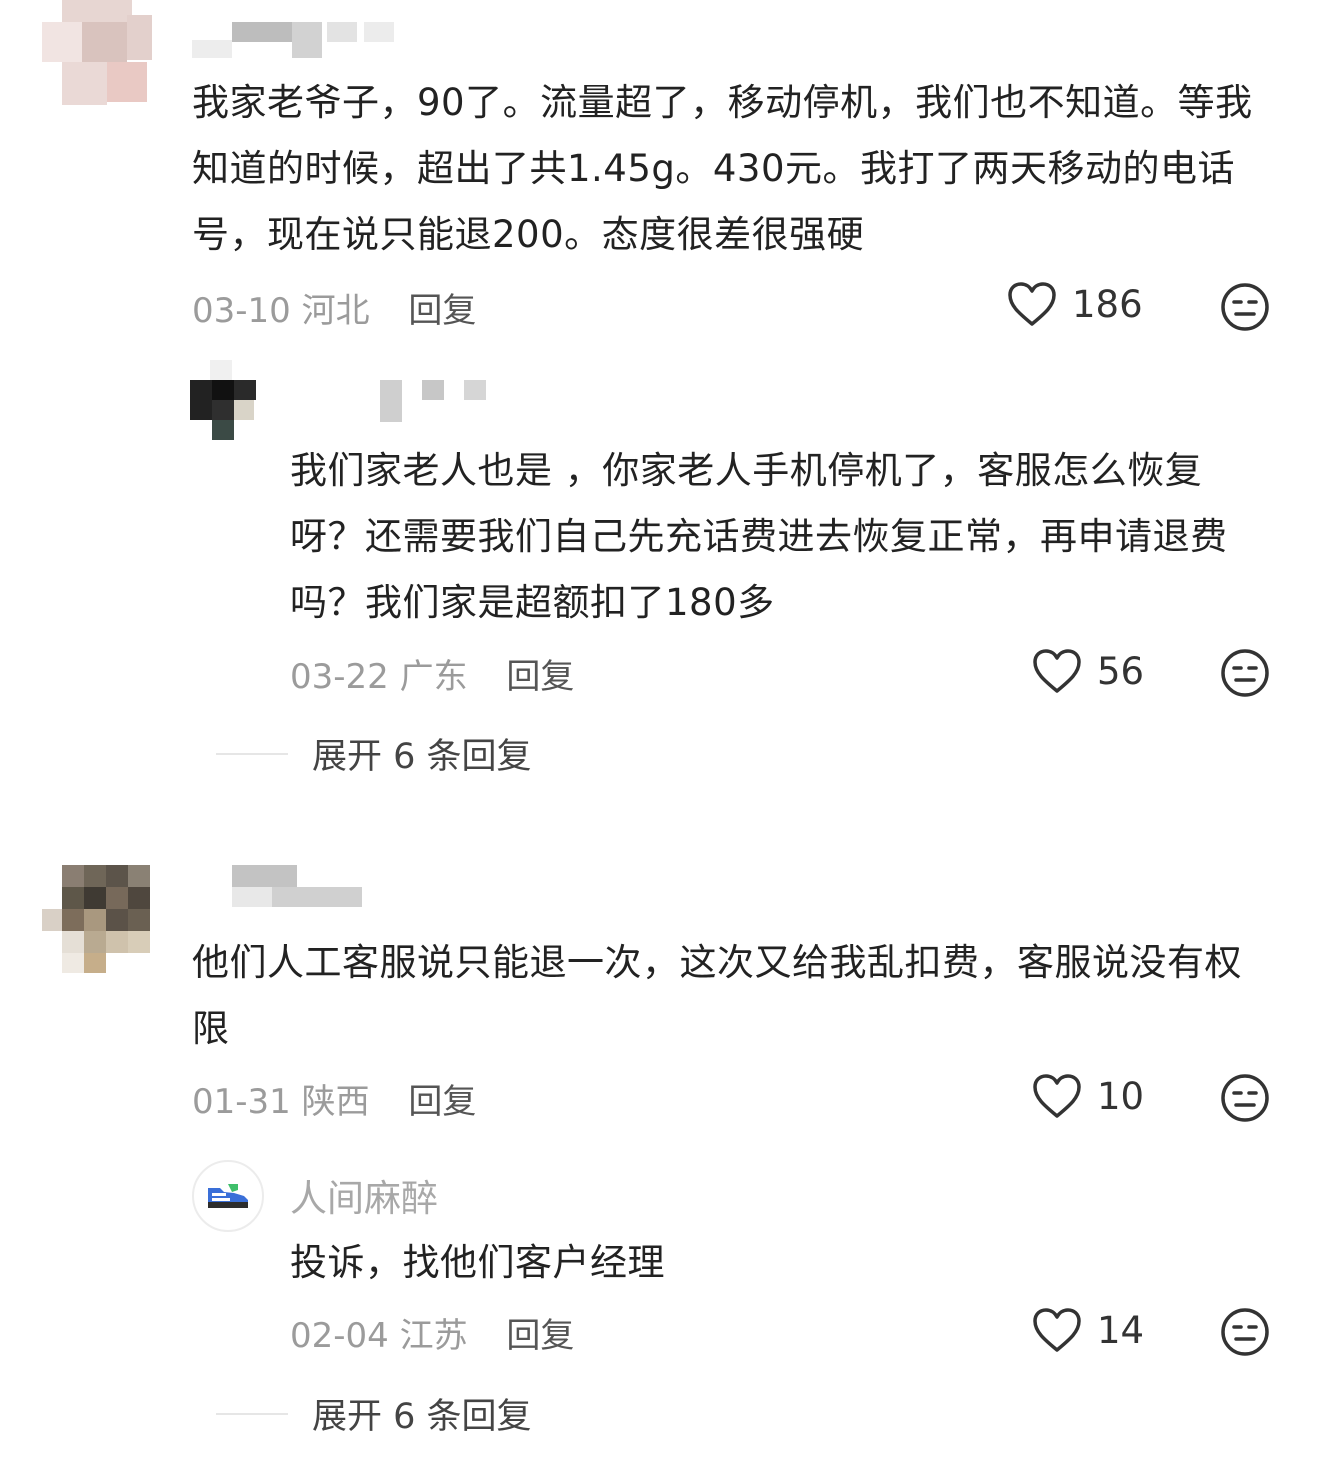 Image resolution: width=1320 pixels, height=1469 pixels. What do you see at coordinates (1121, 1096) in the screenshot?
I see `like-count: 10` at bounding box center [1121, 1096].